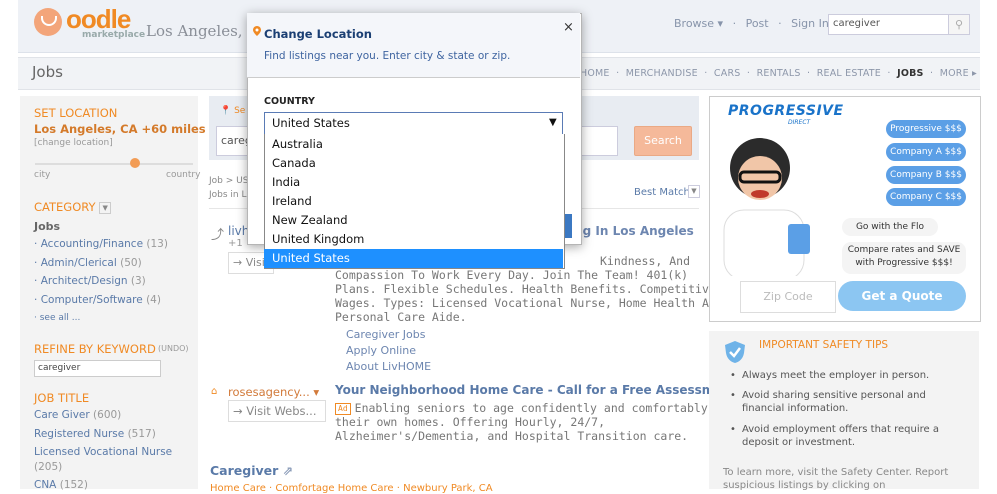  Describe the element at coordinates (698, 23) in the screenshot. I see `nav-browse: Browse ▾` at that location.